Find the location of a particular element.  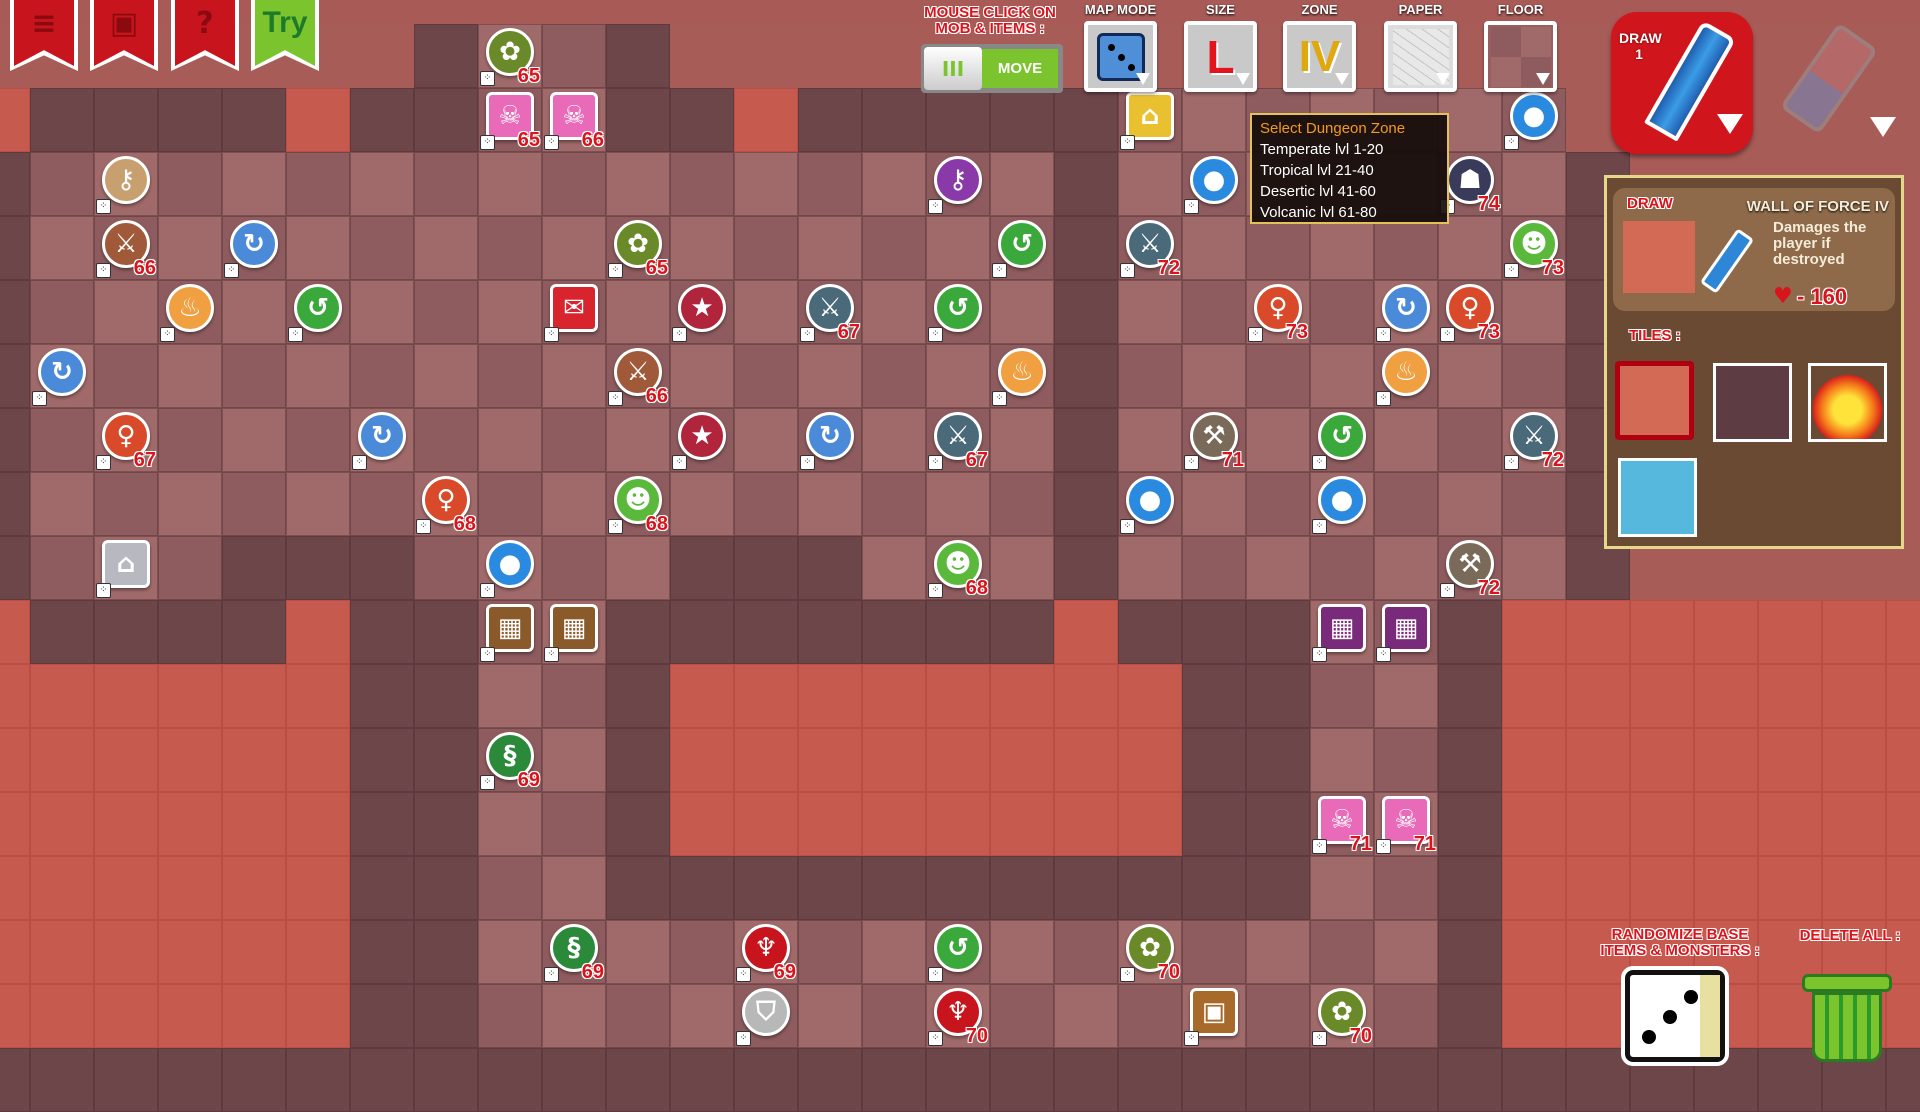

entity-fire-woman: ♀ ⁘ 73 is located at coordinates (1470, 312).